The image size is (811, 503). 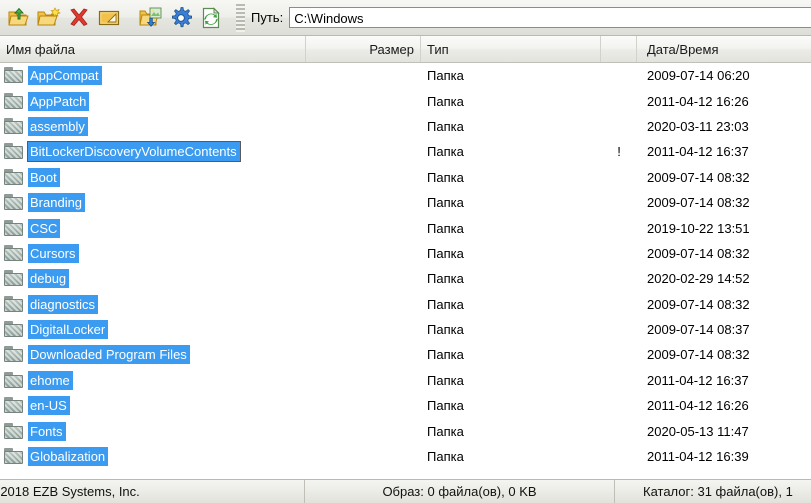 I want to click on cell-file-name: Downloaded Program Files, so click(x=153, y=354).